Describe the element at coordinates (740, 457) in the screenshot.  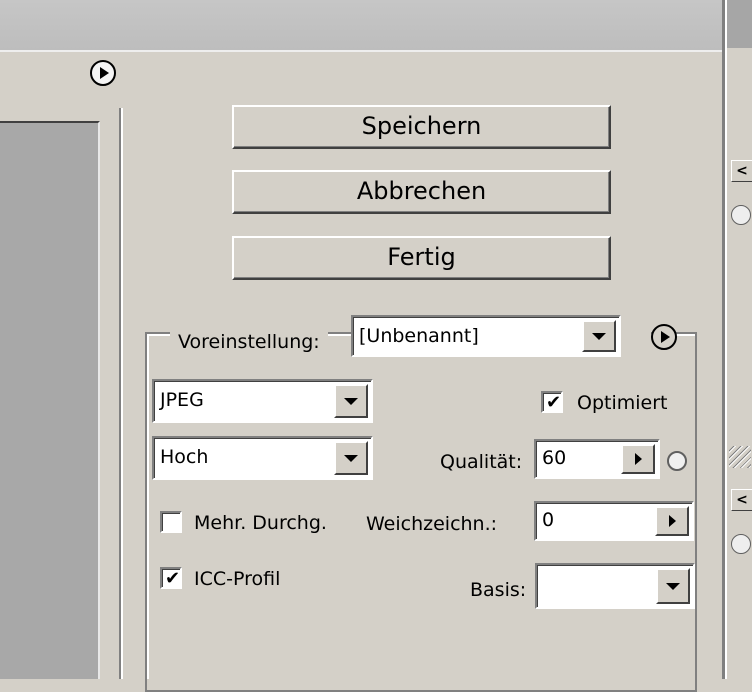
I see `resize-grip-icon` at that location.